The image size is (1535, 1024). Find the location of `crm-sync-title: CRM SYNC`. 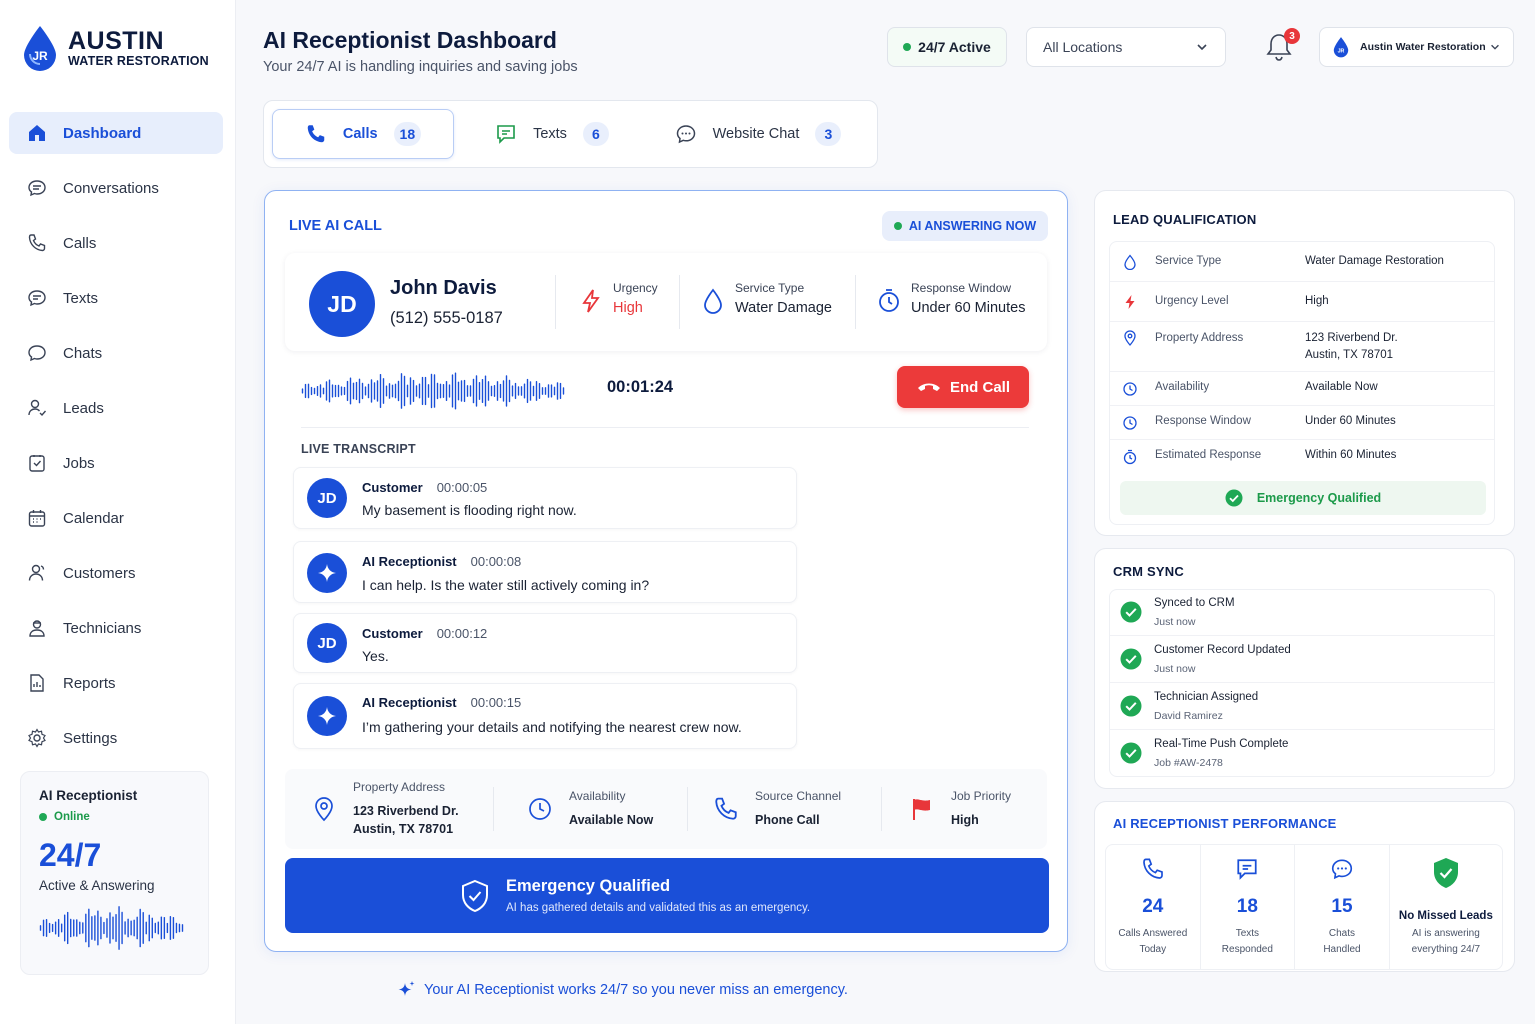

crm-sync-title: CRM SYNC is located at coordinates (1148, 571).